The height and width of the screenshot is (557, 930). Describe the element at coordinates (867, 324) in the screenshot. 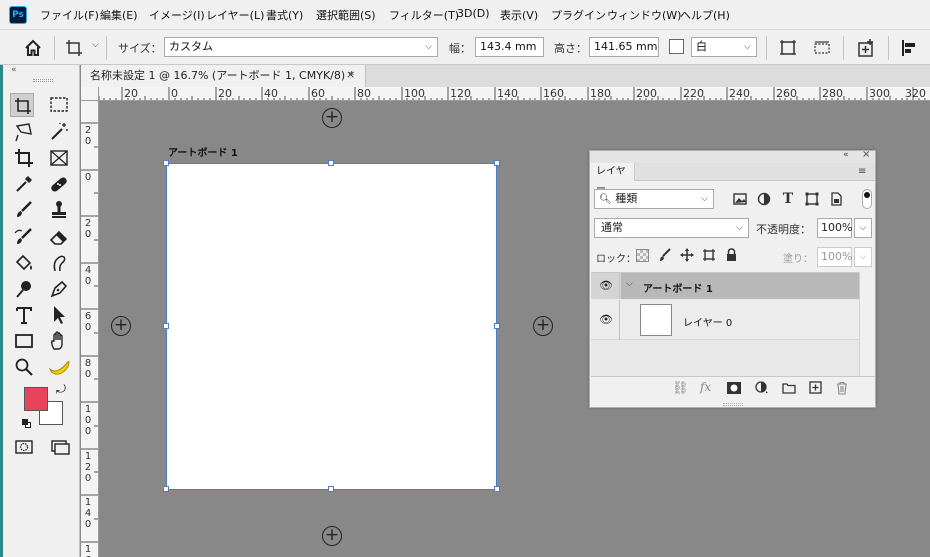

I see `layers-scrollbar` at that location.